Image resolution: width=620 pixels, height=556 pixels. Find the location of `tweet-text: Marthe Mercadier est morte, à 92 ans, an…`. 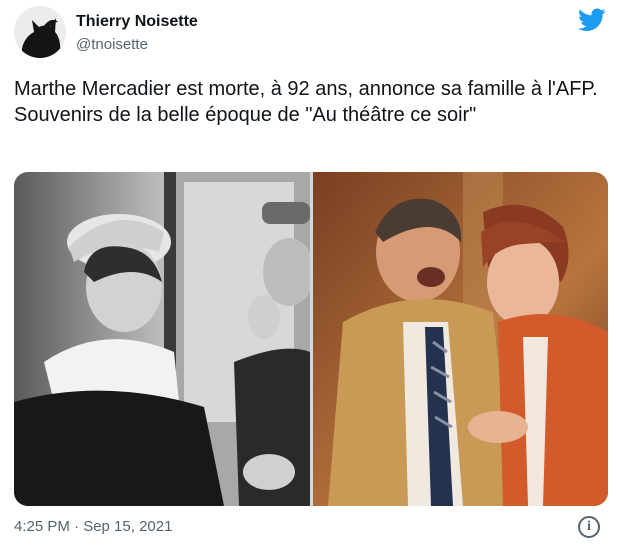

tweet-text: Marthe Mercadier est morte, à 92 ans, an… is located at coordinates (306, 102).